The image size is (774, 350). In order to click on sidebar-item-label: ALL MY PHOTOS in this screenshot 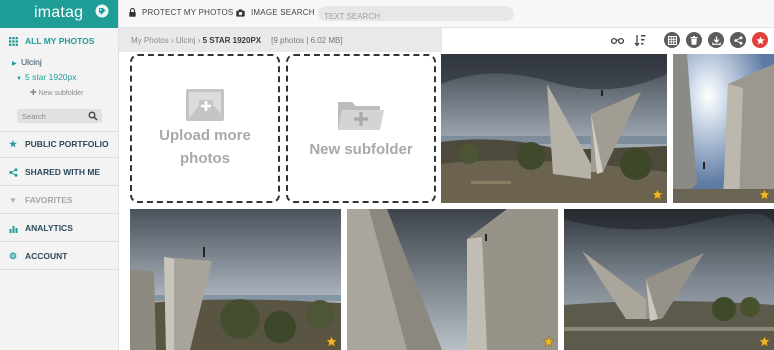, I will do `click(60, 41)`.